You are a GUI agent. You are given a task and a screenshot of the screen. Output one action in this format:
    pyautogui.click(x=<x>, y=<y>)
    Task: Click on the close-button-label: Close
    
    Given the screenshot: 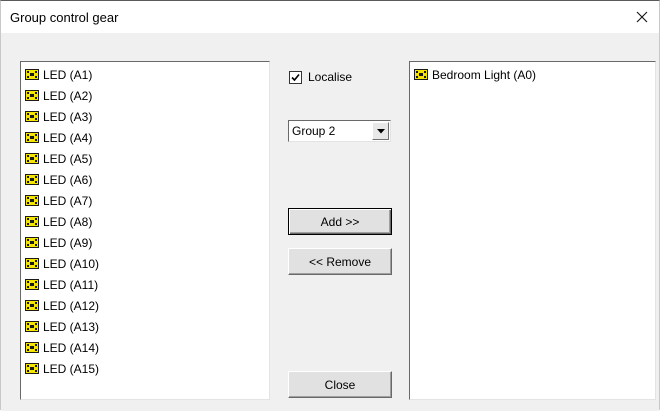 What is the action you would take?
    pyautogui.click(x=340, y=384)
    